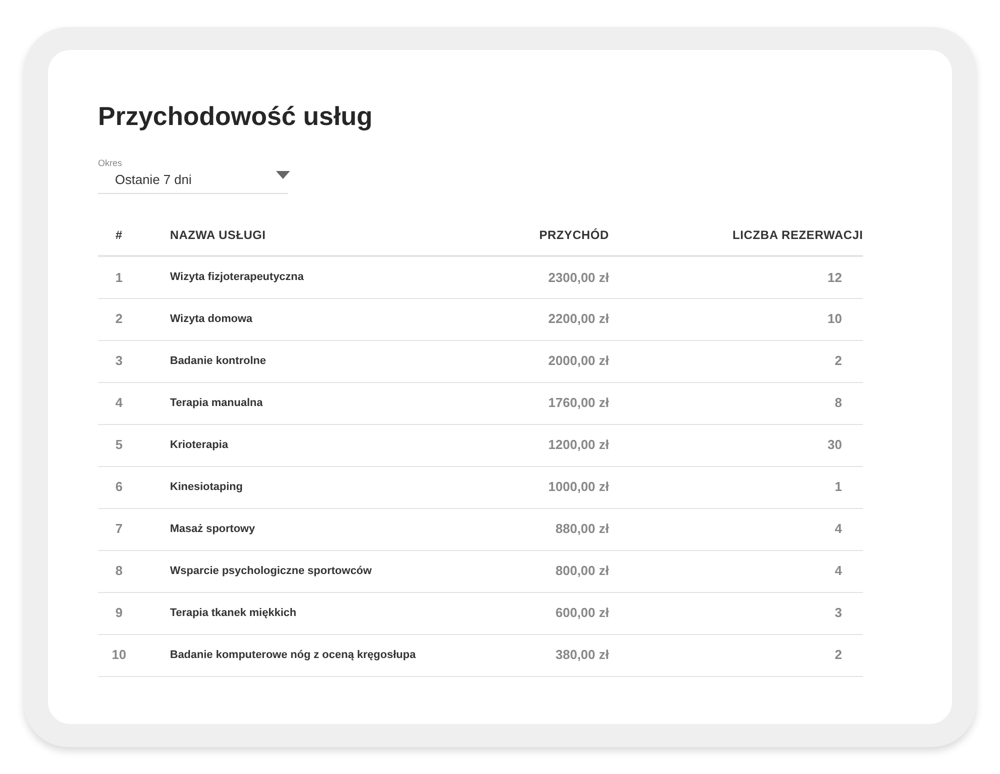 This screenshot has height=774, width=1000. Describe the element at coordinates (119, 235) in the screenshot. I see `column-header: #` at that location.